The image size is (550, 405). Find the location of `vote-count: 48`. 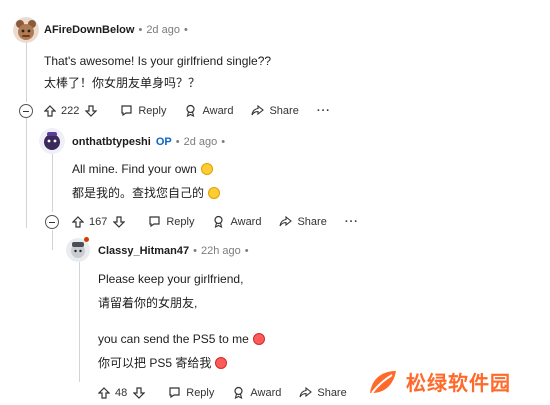

vote-count: 48 is located at coordinates (121, 392).